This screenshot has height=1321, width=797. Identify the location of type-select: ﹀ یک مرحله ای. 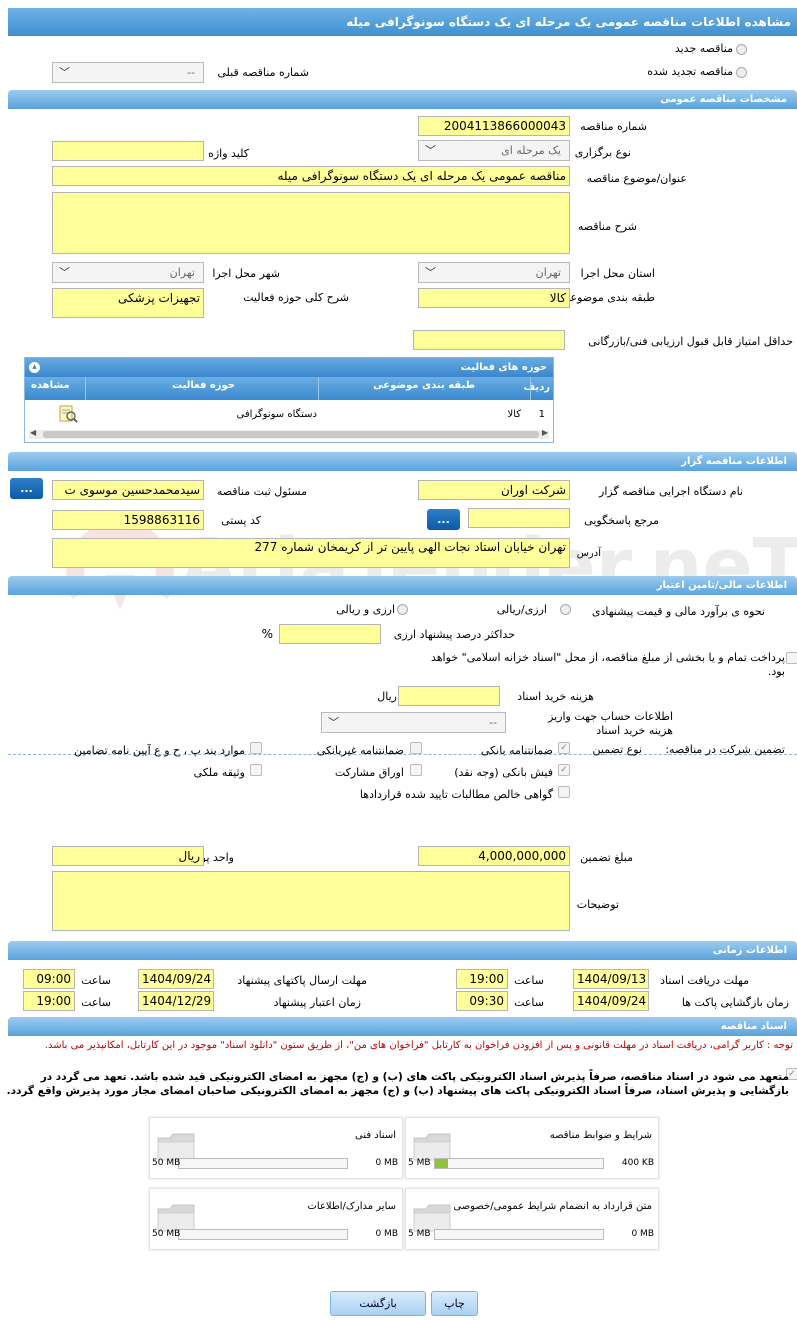
(494, 150).